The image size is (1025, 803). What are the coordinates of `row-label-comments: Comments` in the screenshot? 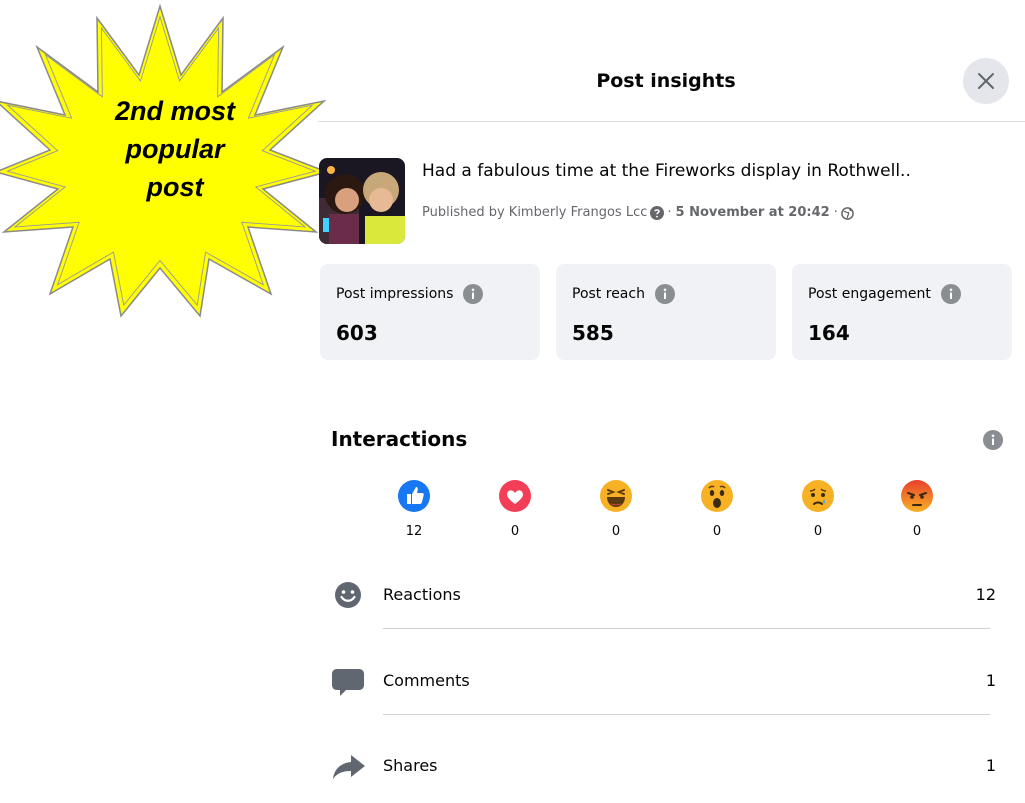 It's located at (426, 680).